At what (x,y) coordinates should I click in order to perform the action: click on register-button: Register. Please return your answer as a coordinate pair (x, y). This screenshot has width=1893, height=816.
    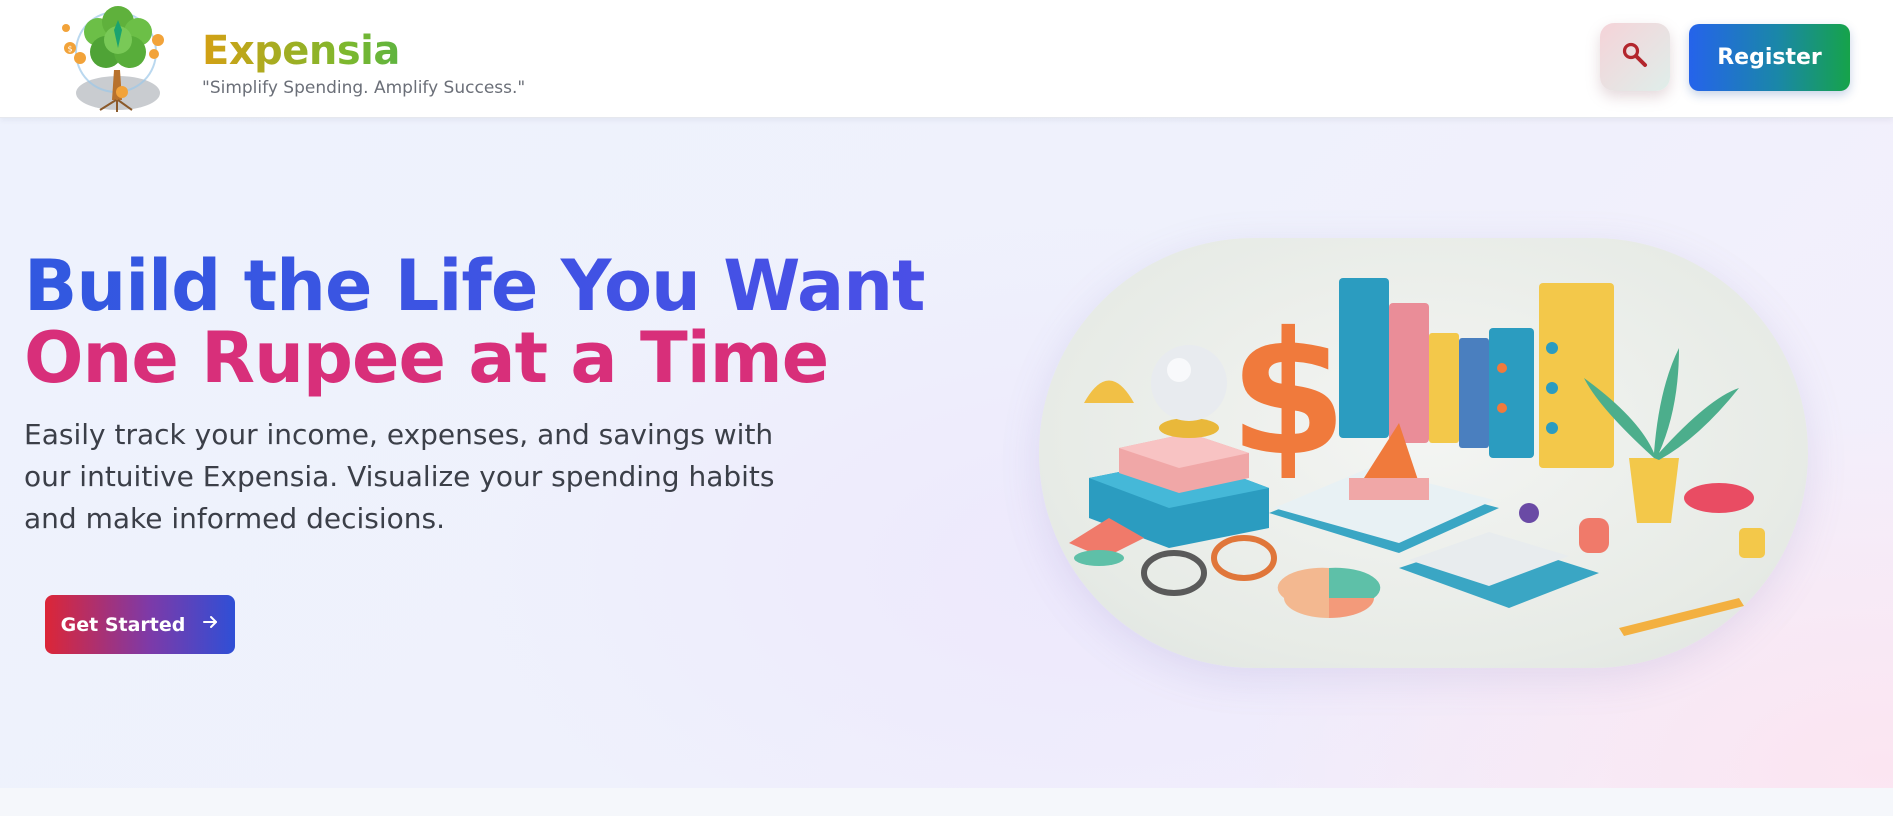
    Looking at the image, I should click on (1769, 57).